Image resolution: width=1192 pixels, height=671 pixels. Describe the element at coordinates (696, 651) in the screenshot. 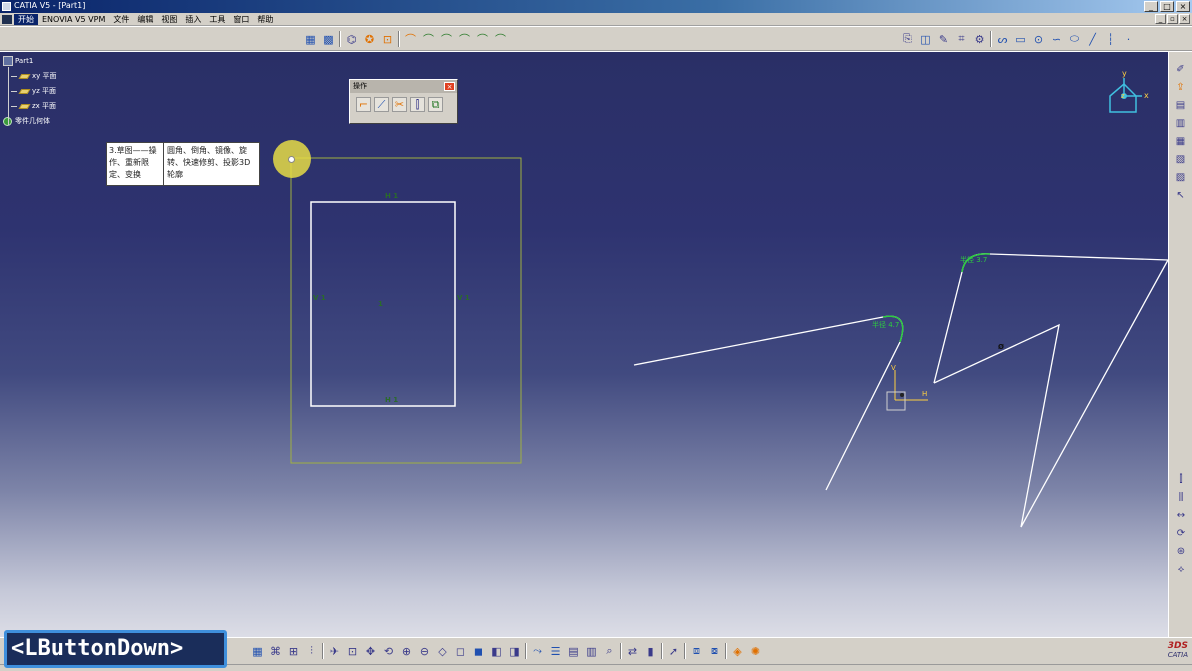

I see `layer-icon: ⧈` at that location.